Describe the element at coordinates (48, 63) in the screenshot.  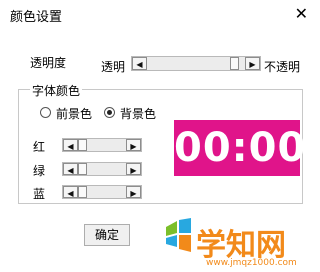
I see `opacity-label: 透明度` at that location.